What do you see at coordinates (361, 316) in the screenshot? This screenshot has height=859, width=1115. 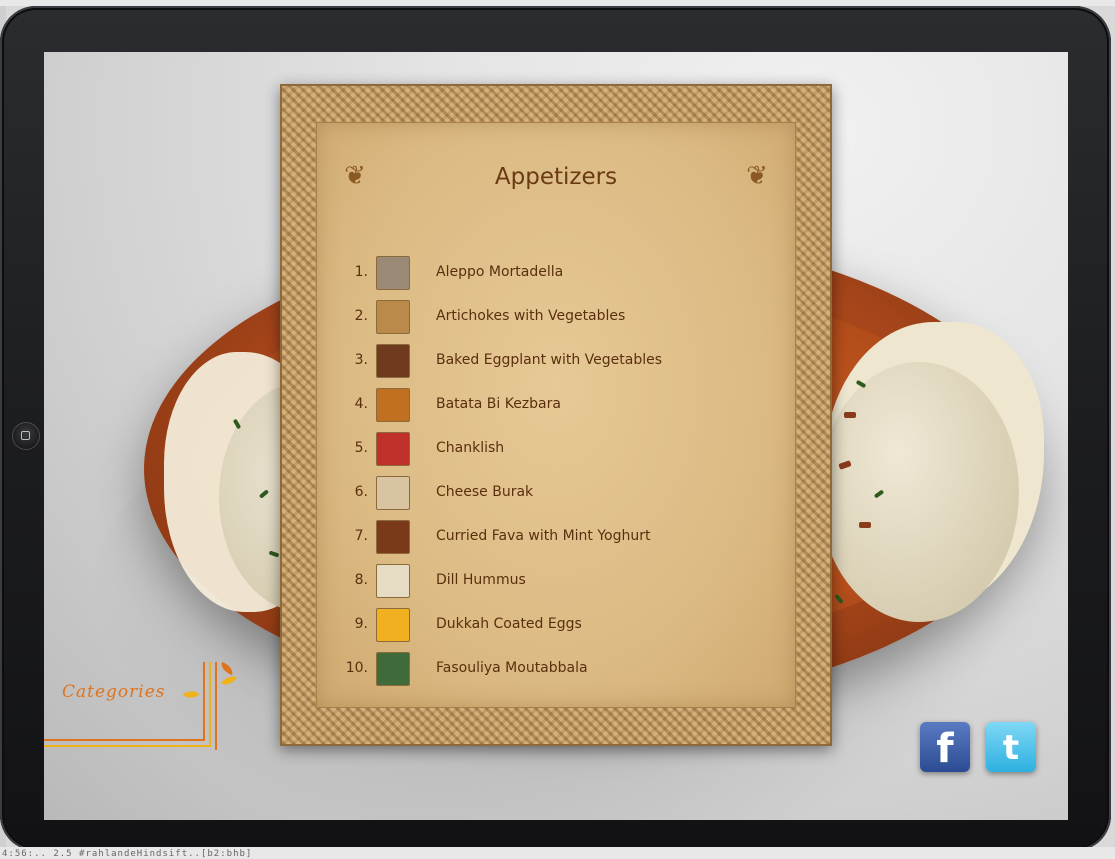 I see `item-number: 2.` at bounding box center [361, 316].